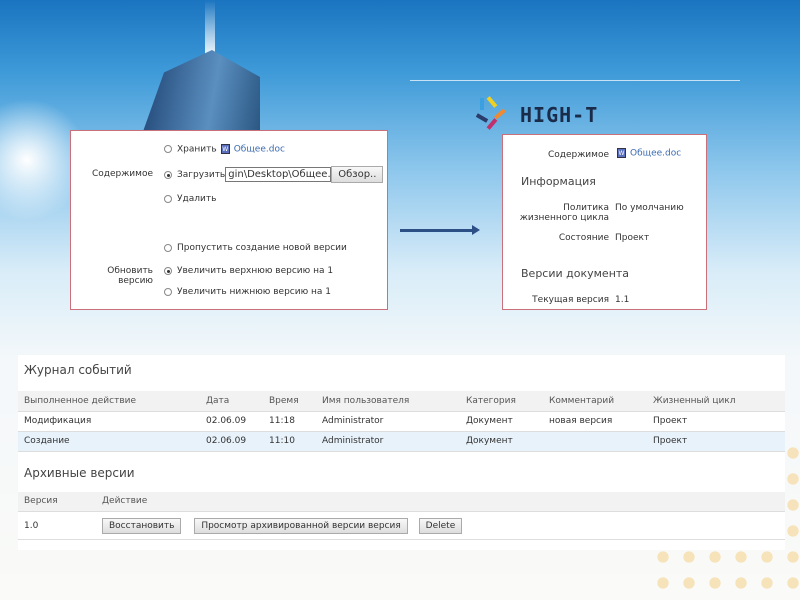  I want to click on version-cell: 1.0, so click(57, 525).